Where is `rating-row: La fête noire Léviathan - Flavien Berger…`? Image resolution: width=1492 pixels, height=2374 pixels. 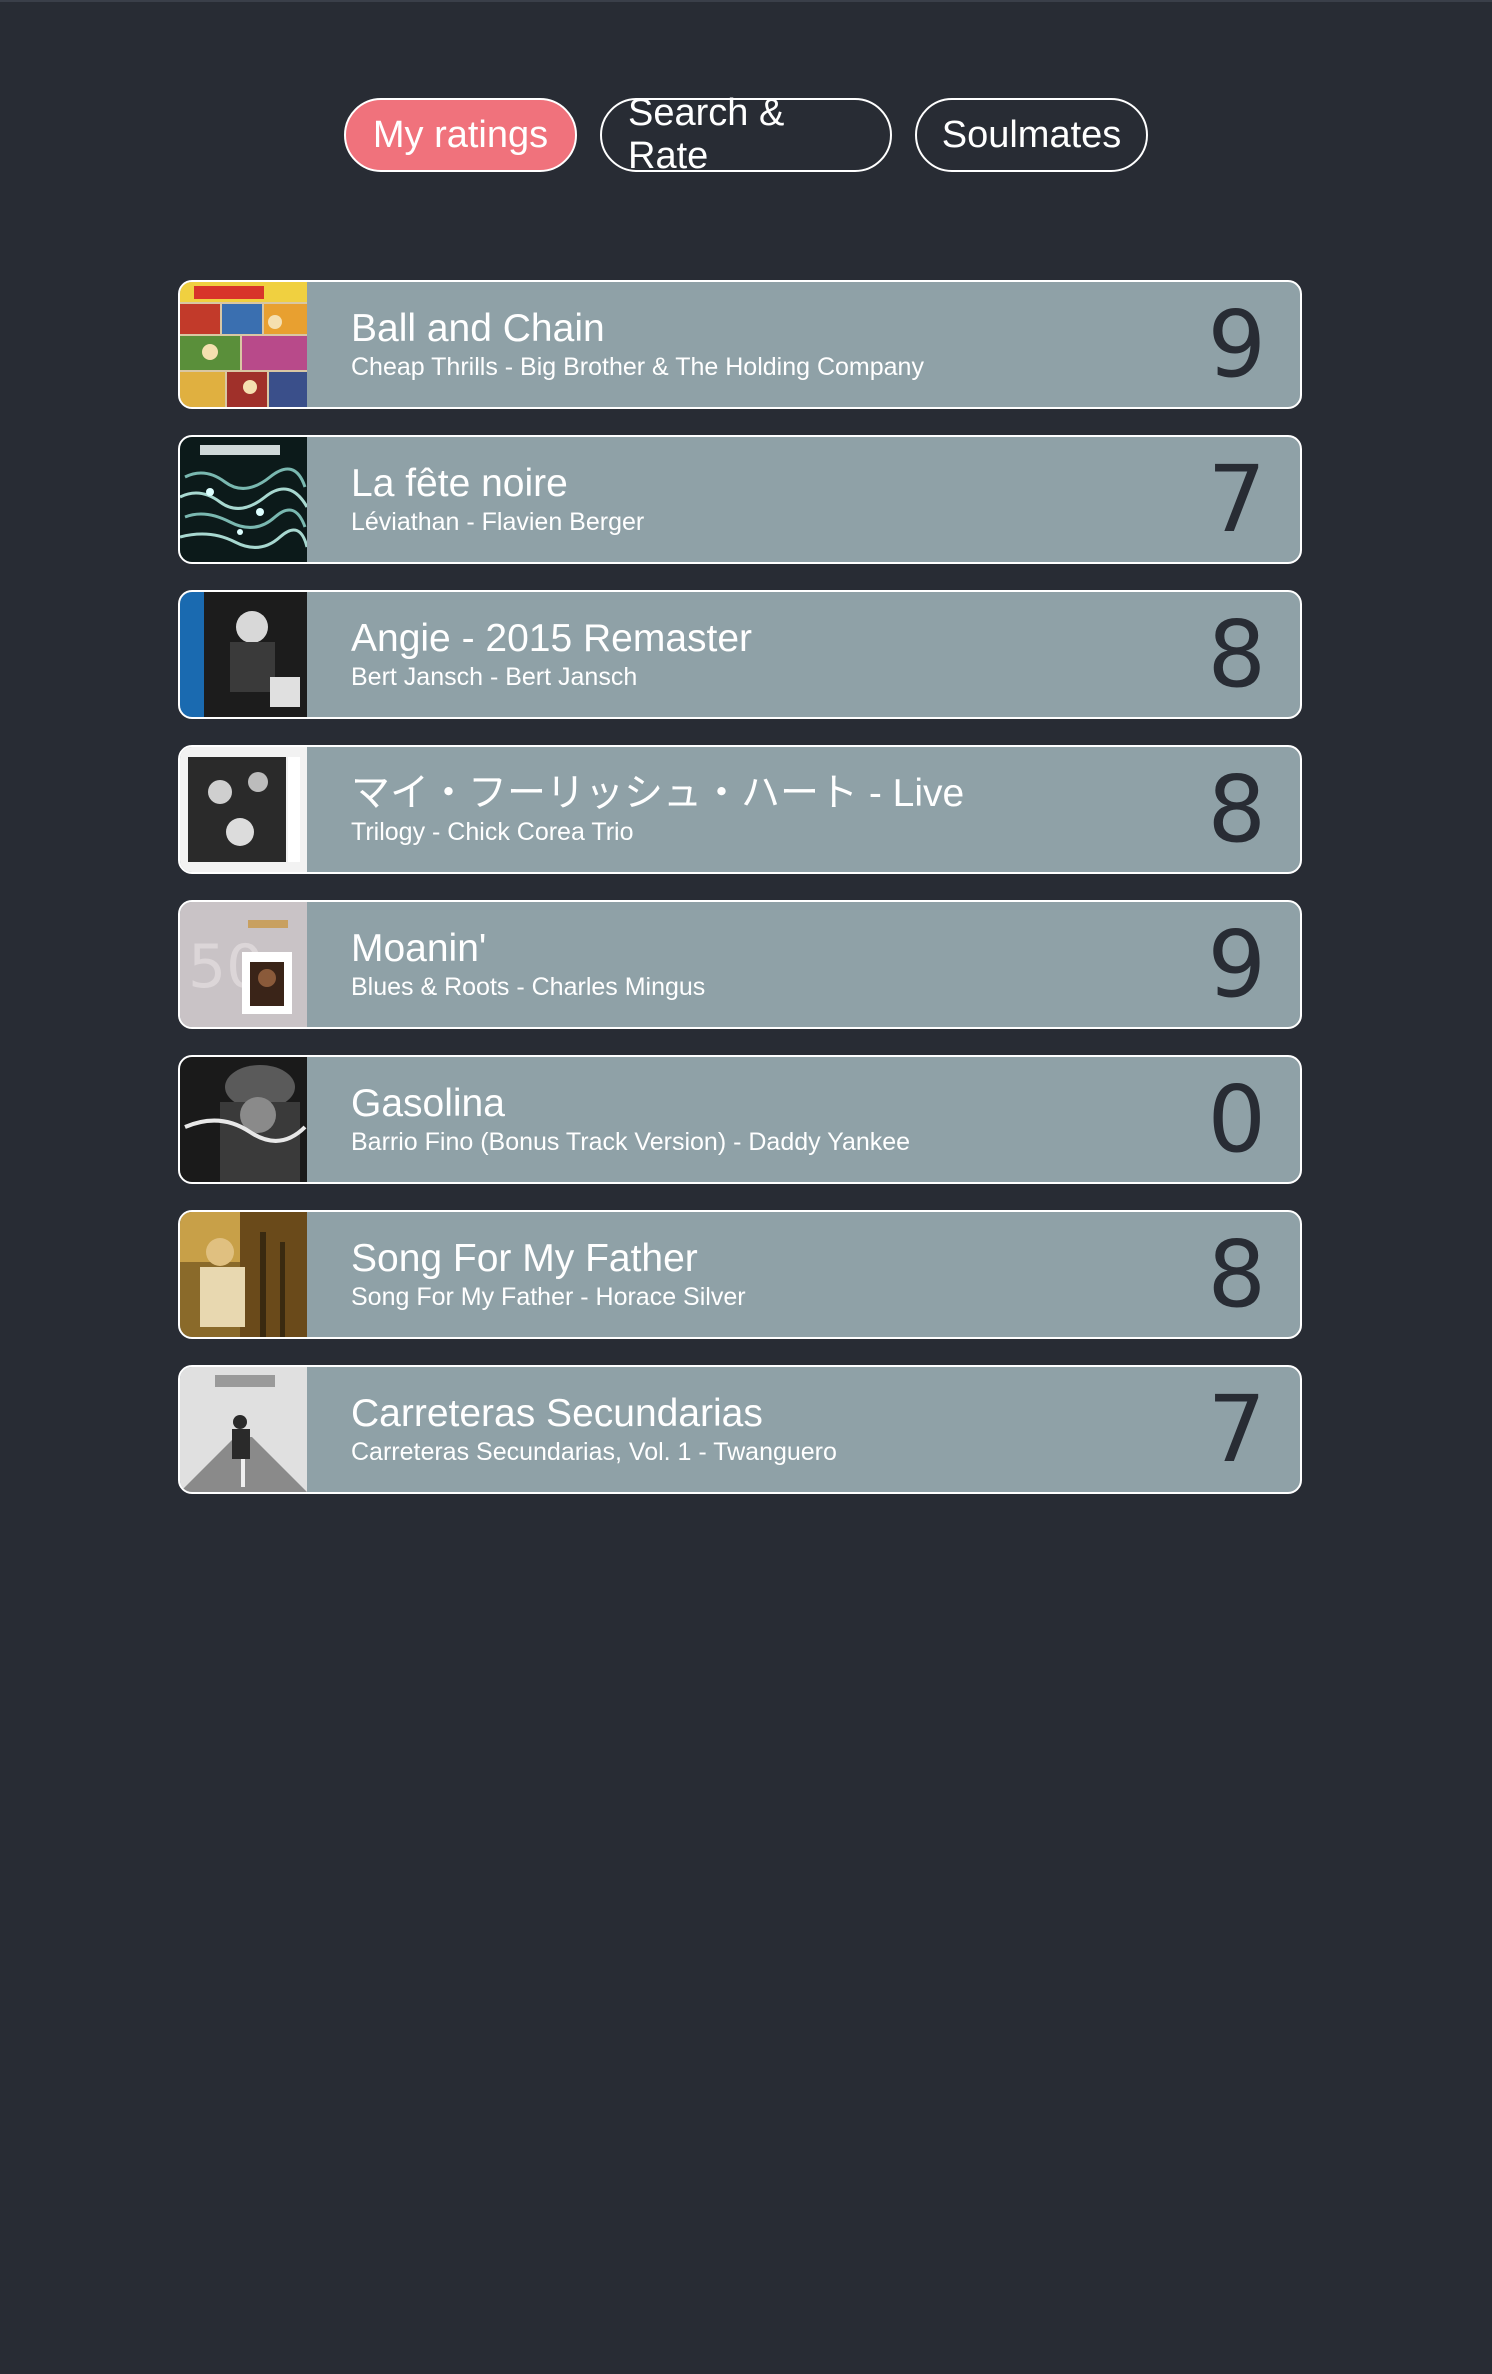
rating-row: La fête noire Léviathan - Flavien Berger… is located at coordinates (740, 499).